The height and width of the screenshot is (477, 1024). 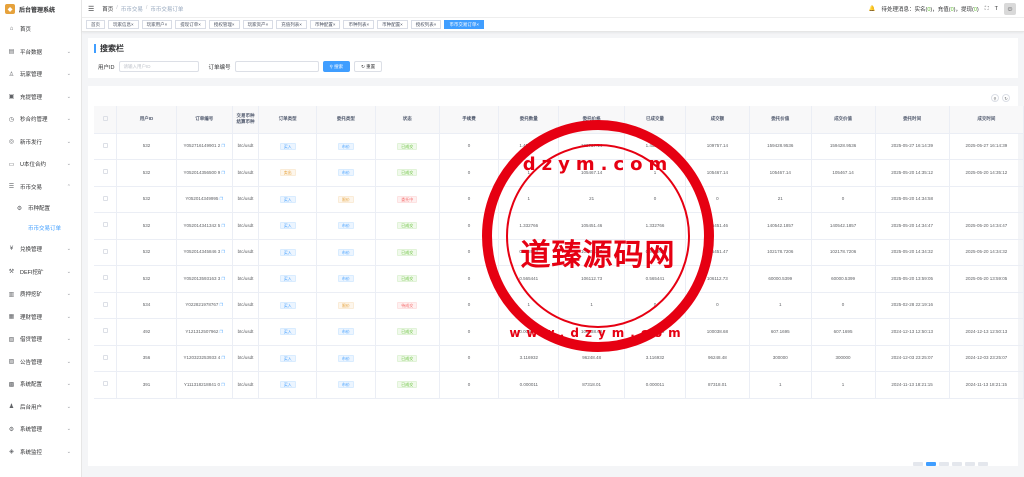 What do you see at coordinates (40, 429) in the screenshot?
I see `sidebar-item: ⚙ 系统管理 ⌄` at bounding box center [40, 429].